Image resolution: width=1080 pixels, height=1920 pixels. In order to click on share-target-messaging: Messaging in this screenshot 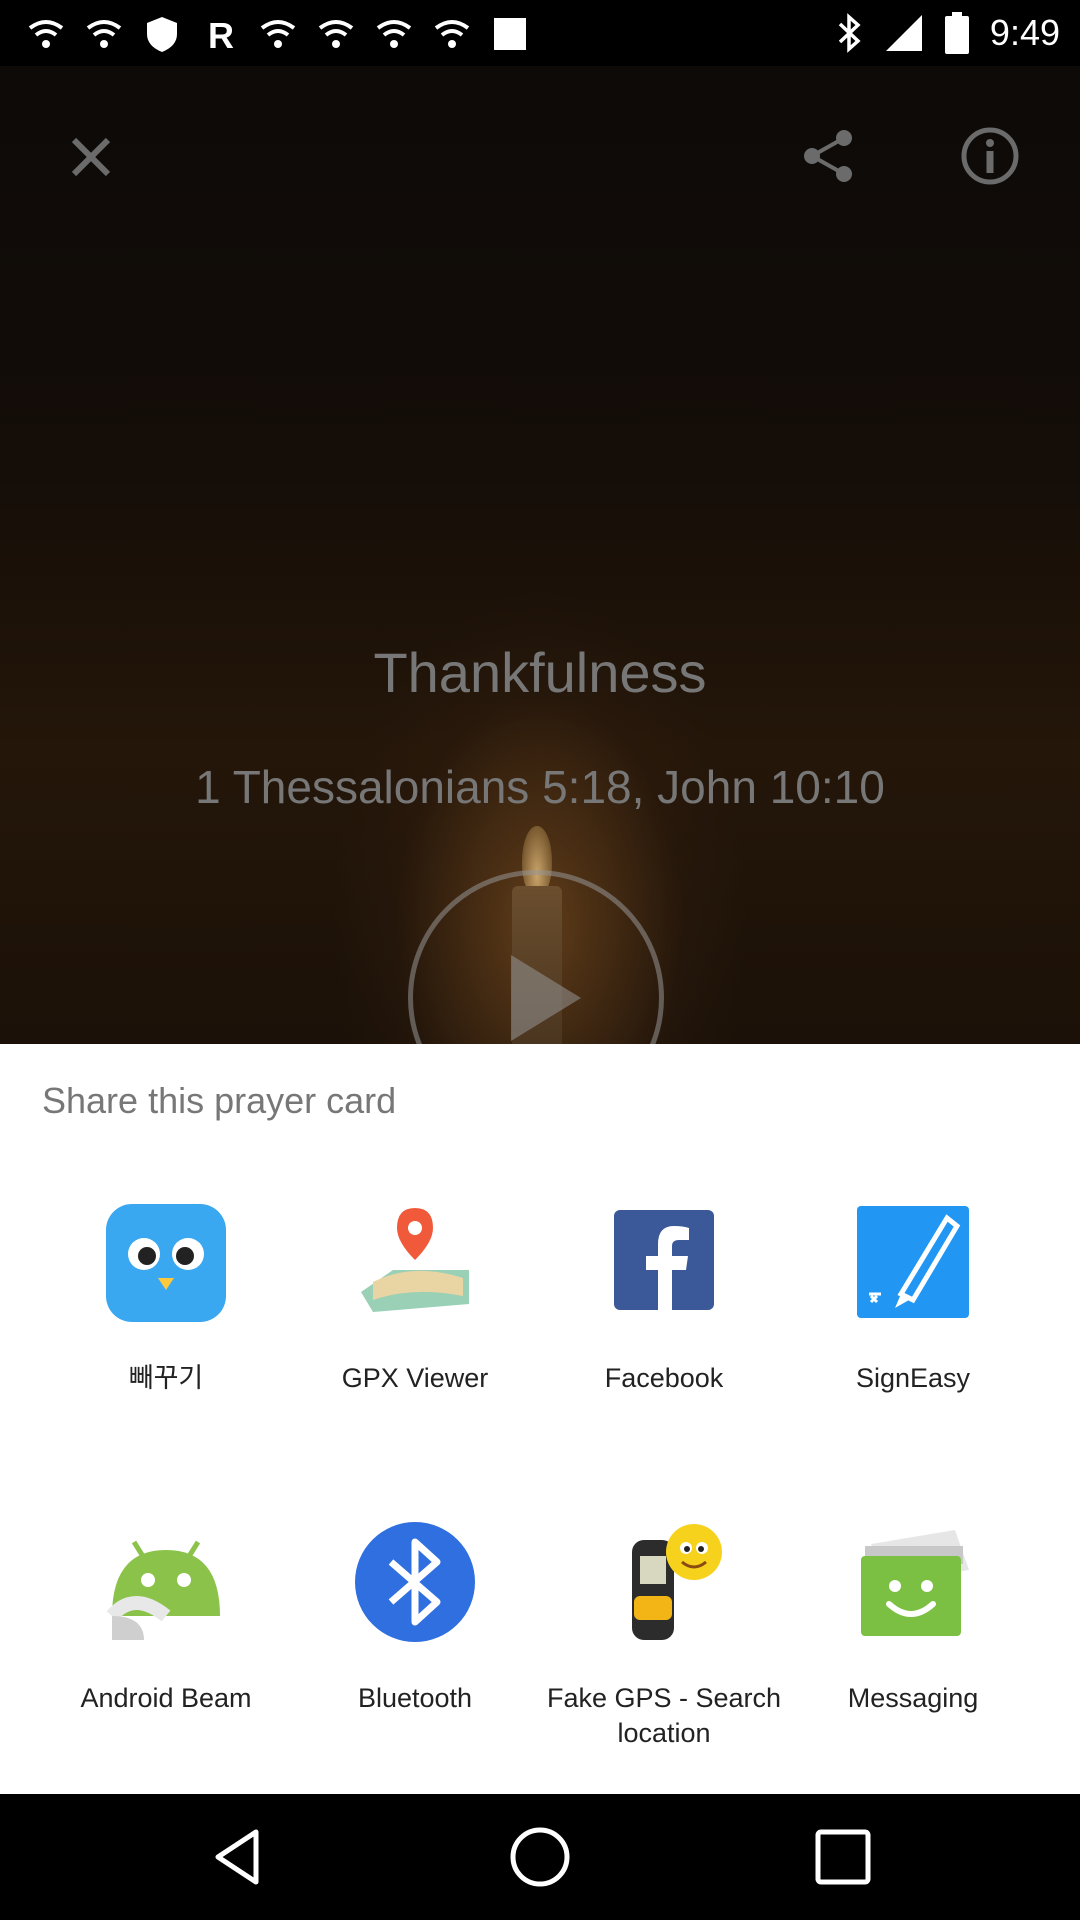, I will do `click(913, 1618)`.